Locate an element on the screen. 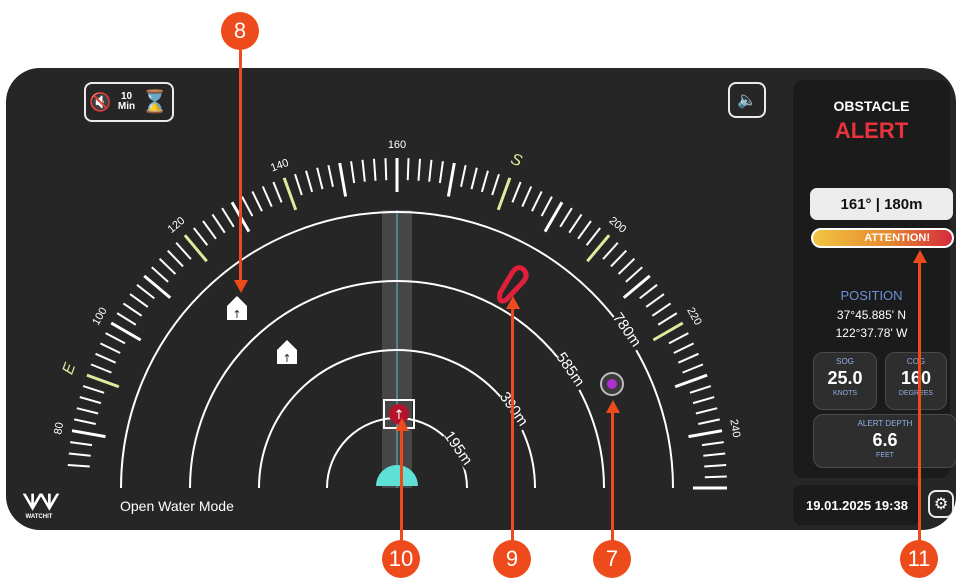 The width and height of the screenshot is (956, 580). brand-logo: ᗐᗐ WATCHIT is located at coordinates (39, 505).